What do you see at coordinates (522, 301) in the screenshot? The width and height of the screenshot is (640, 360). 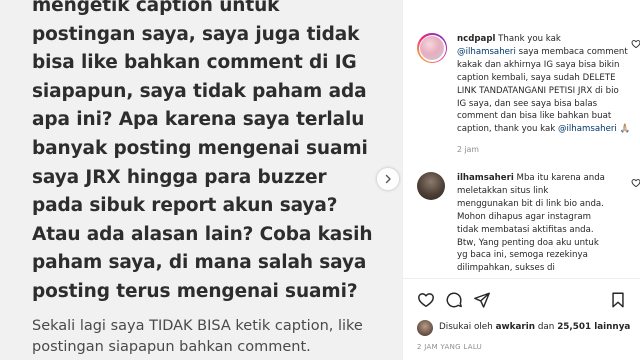 I see `action-row` at bounding box center [522, 301].